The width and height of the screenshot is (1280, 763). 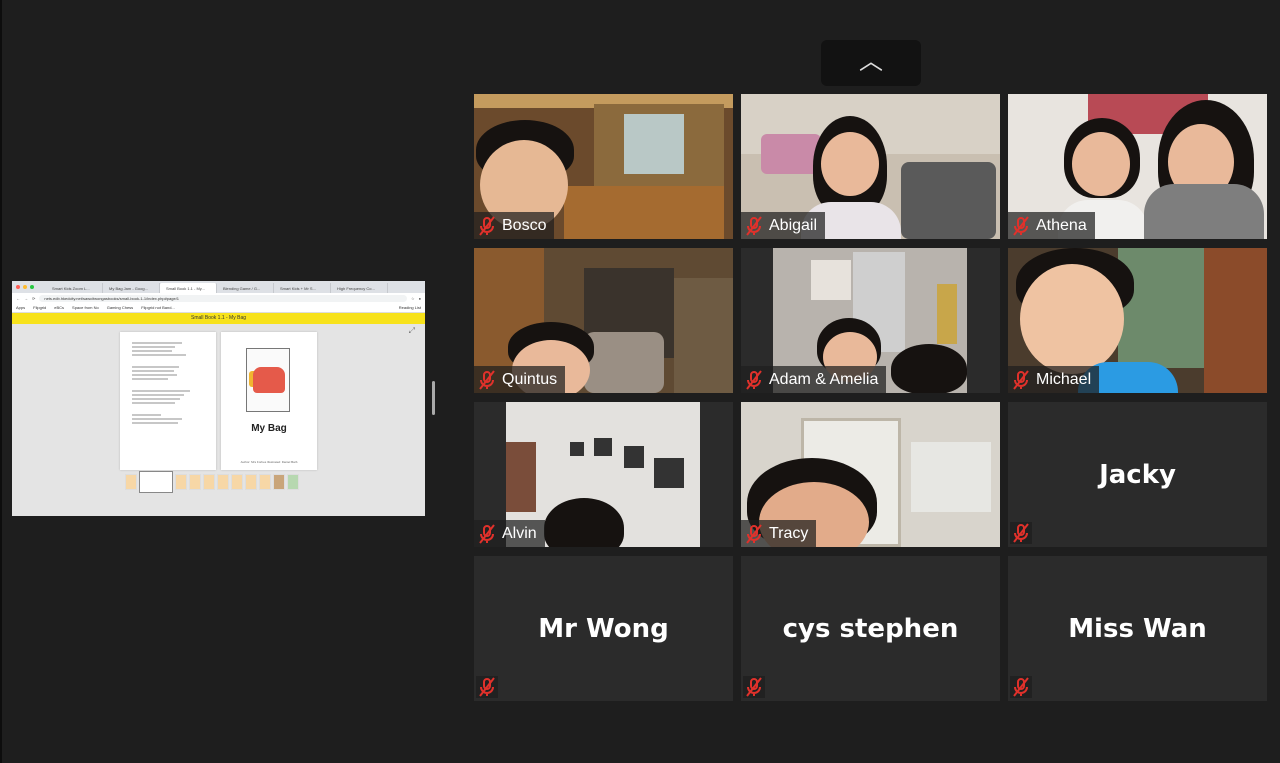 I want to click on fullscreen-icon: ⤢, so click(x=412, y=331).